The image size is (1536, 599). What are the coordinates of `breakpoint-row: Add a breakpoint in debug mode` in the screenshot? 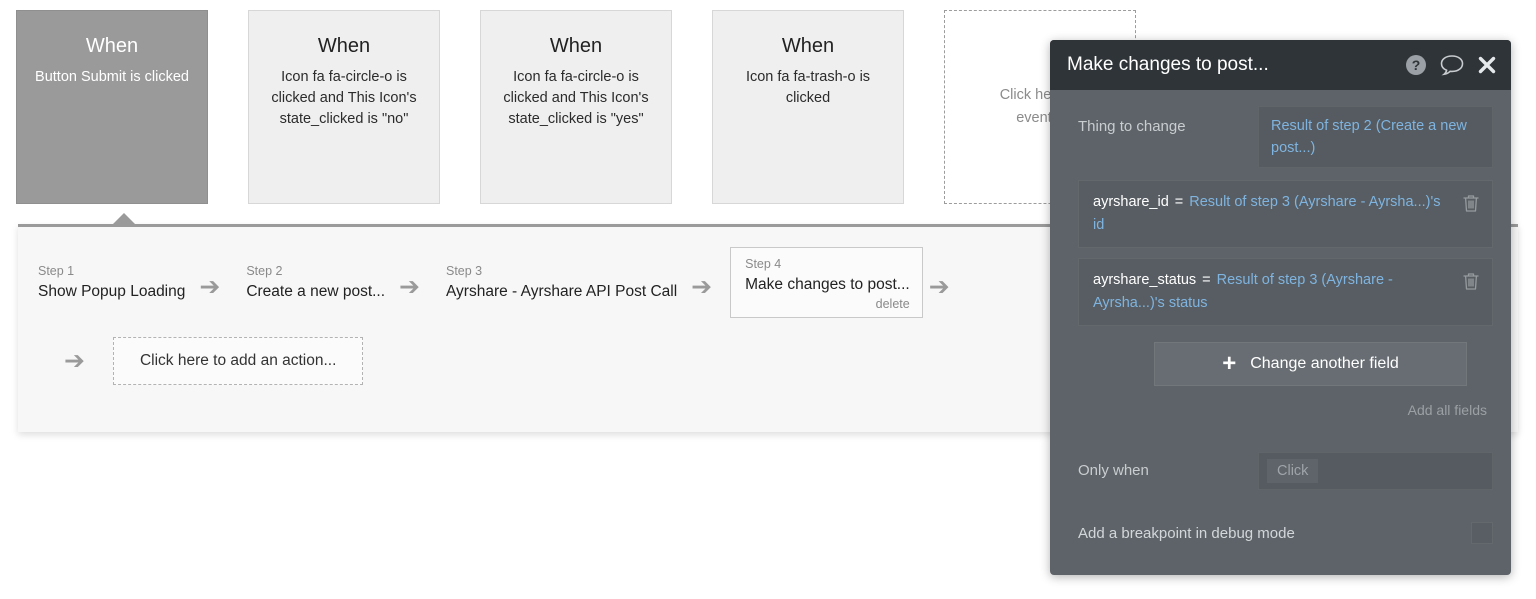 It's located at (1285, 533).